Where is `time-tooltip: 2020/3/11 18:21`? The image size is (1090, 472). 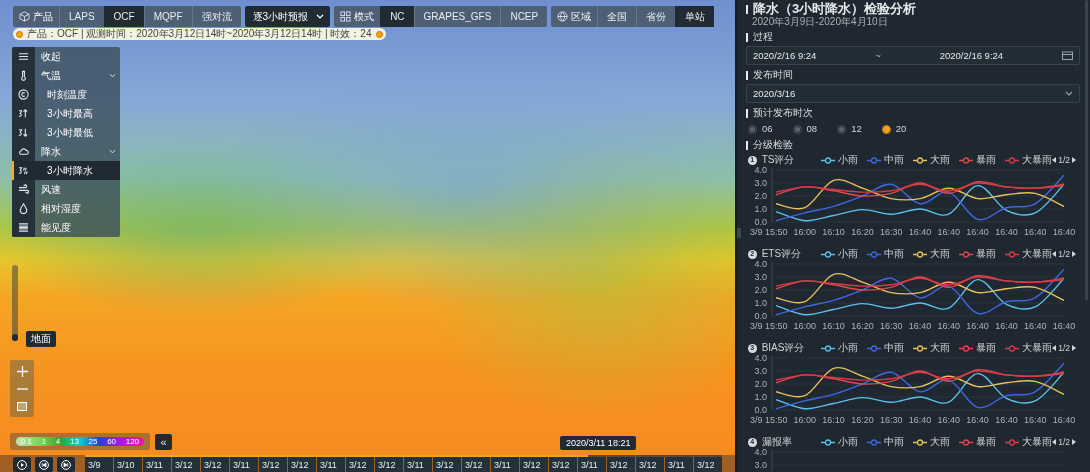
time-tooltip: 2020/3/11 18:21 is located at coordinates (598, 443).